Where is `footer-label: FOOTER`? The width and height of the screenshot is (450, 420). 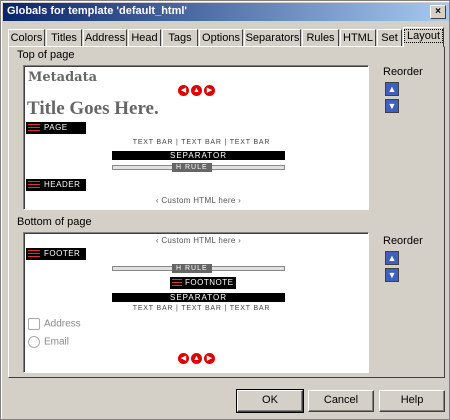 footer-label: FOOTER is located at coordinates (62, 253).